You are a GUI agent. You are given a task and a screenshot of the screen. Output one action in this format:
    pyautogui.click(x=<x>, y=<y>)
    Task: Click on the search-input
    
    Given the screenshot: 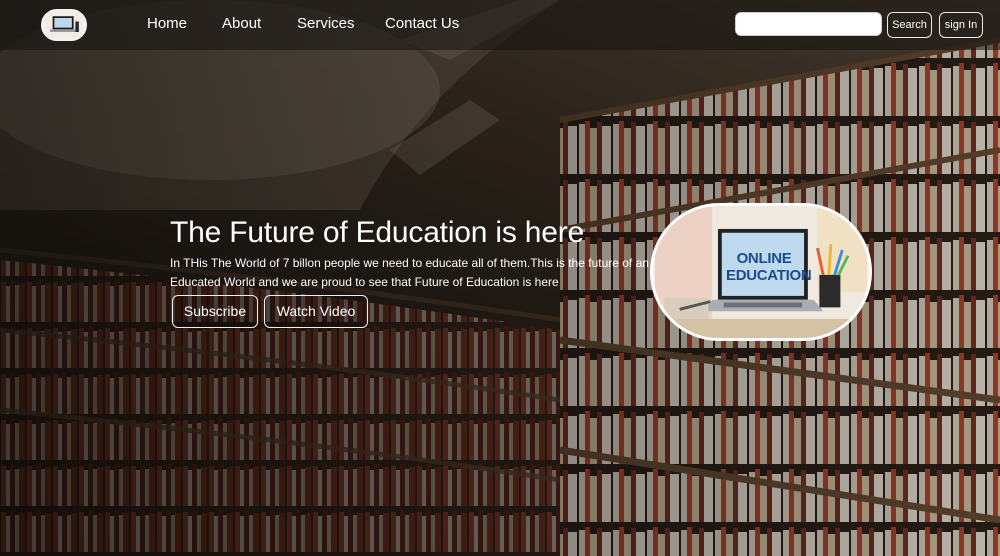 What is the action you would take?
    pyautogui.click(x=808, y=24)
    